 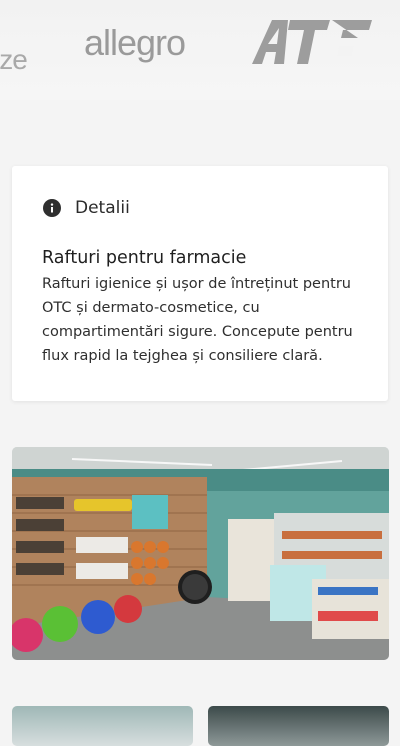 What do you see at coordinates (200, 50) in the screenshot?
I see `partner-logo-strip: ize allegro` at bounding box center [200, 50].